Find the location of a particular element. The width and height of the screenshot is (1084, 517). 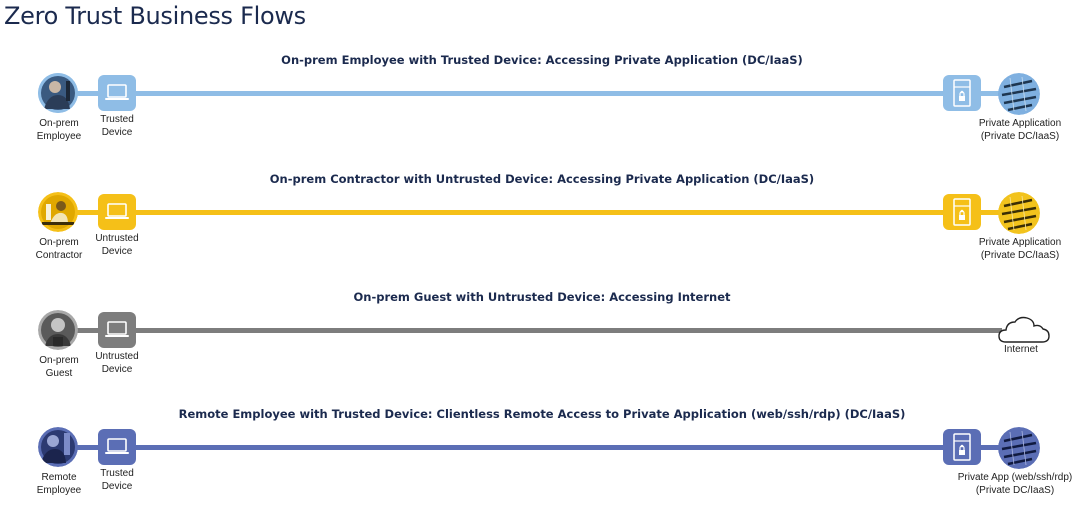

cloud-icon is located at coordinates (1024, 330).